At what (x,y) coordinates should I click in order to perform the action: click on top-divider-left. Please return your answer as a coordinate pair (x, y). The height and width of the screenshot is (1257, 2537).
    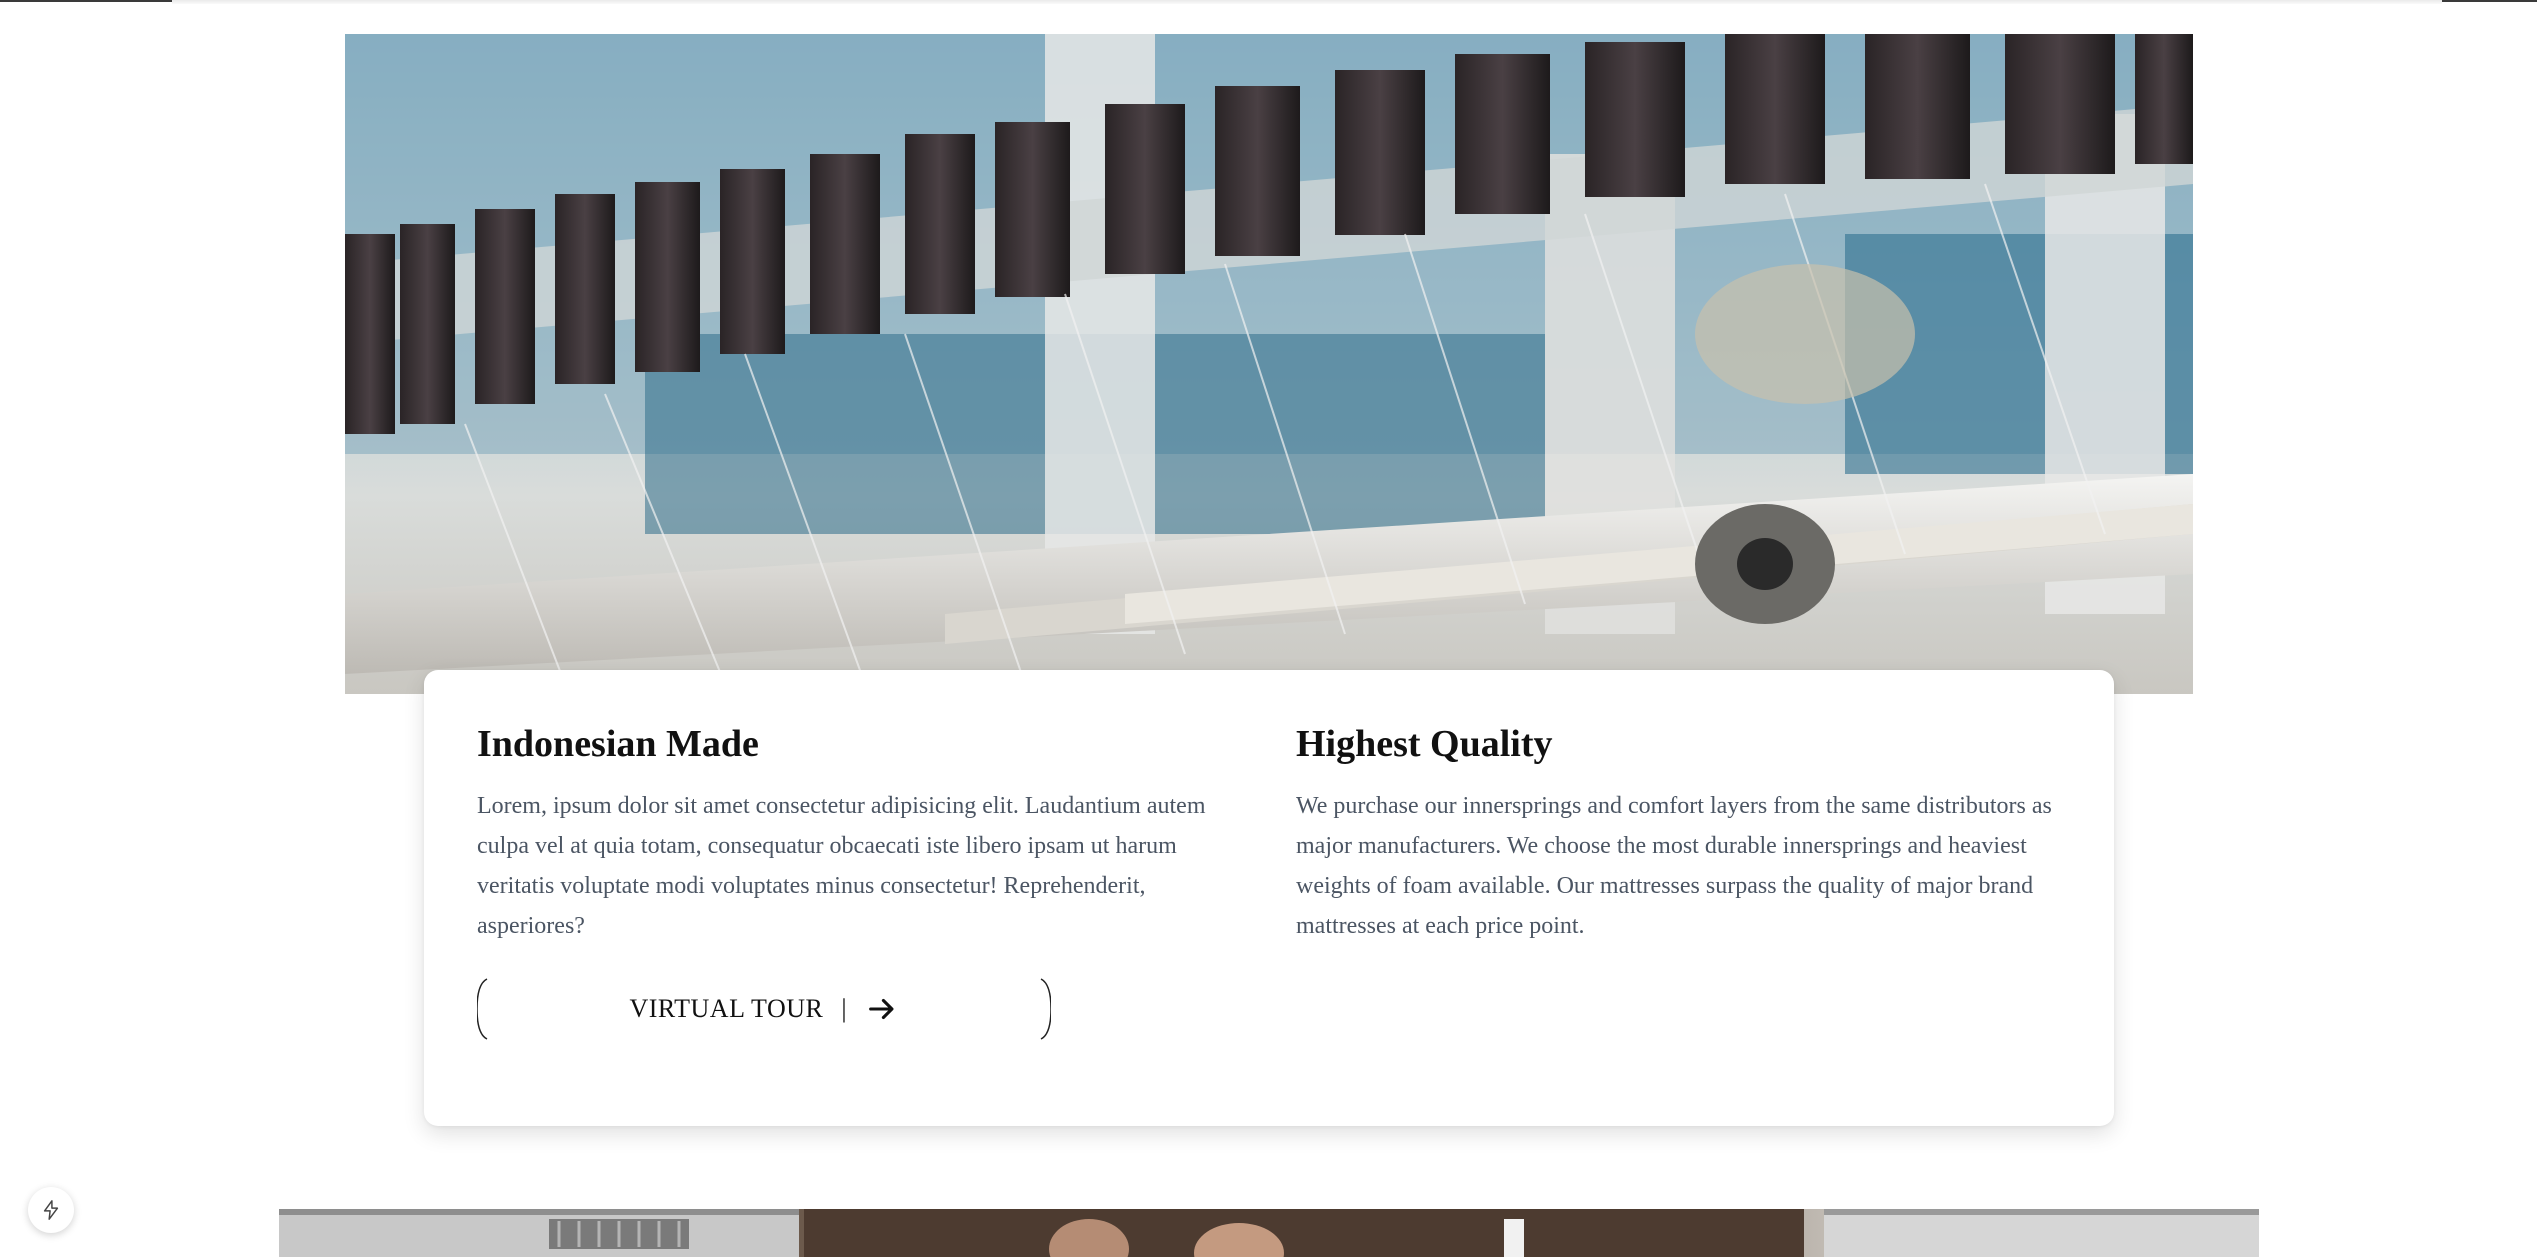
    Looking at the image, I should click on (86, 1).